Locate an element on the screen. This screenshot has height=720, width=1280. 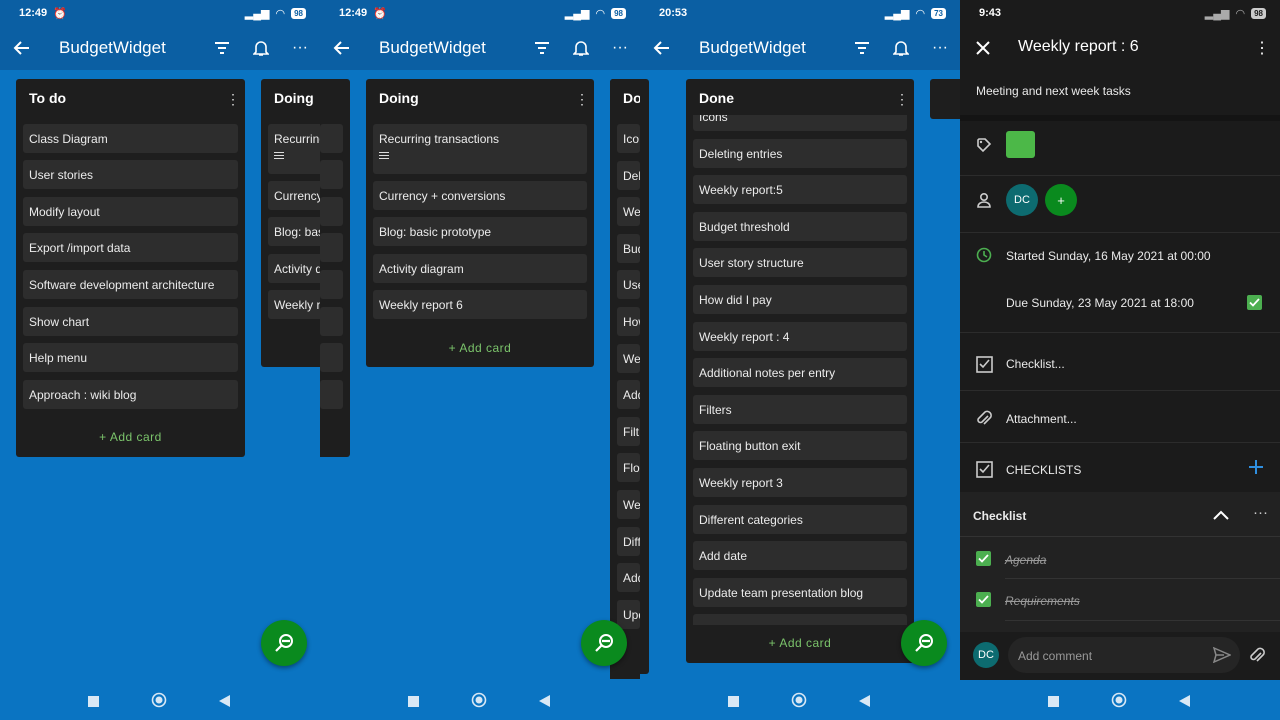
card: Activity d is located at coordinates (294, 268).